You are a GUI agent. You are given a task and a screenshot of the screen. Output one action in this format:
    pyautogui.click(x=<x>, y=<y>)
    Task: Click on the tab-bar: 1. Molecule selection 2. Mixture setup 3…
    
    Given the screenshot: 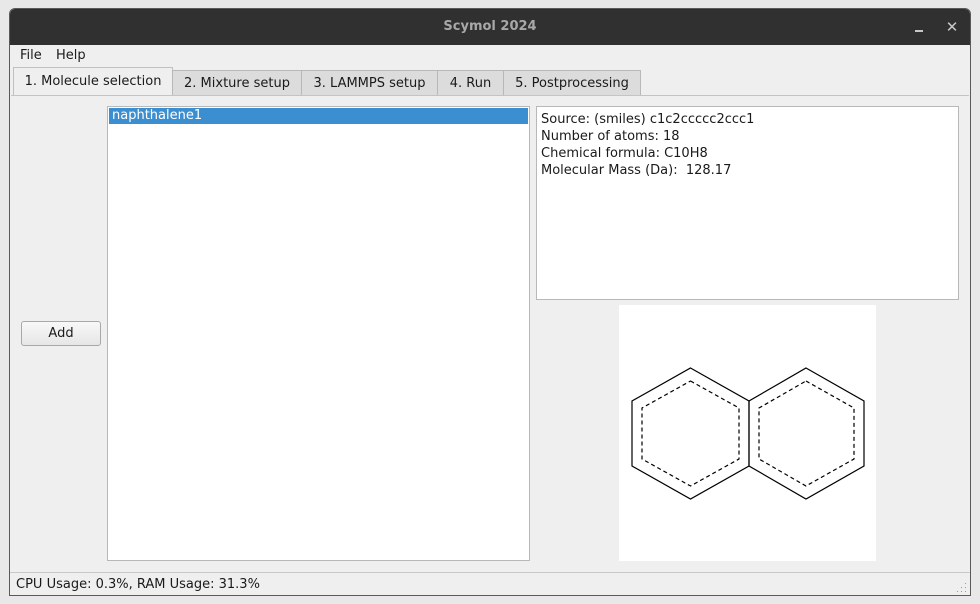 What is the action you would take?
    pyautogui.click(x=490, y=81)
    